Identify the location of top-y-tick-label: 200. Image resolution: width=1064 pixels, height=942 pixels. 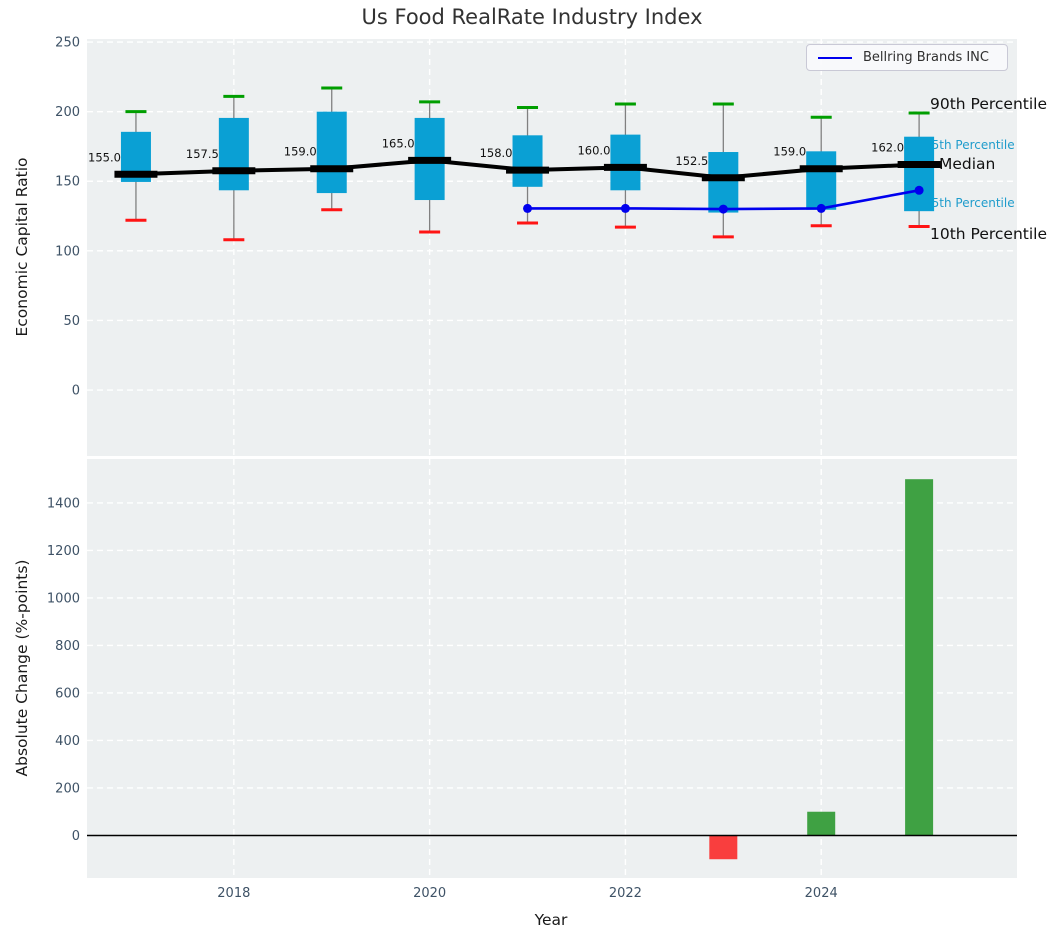
(67, 112).